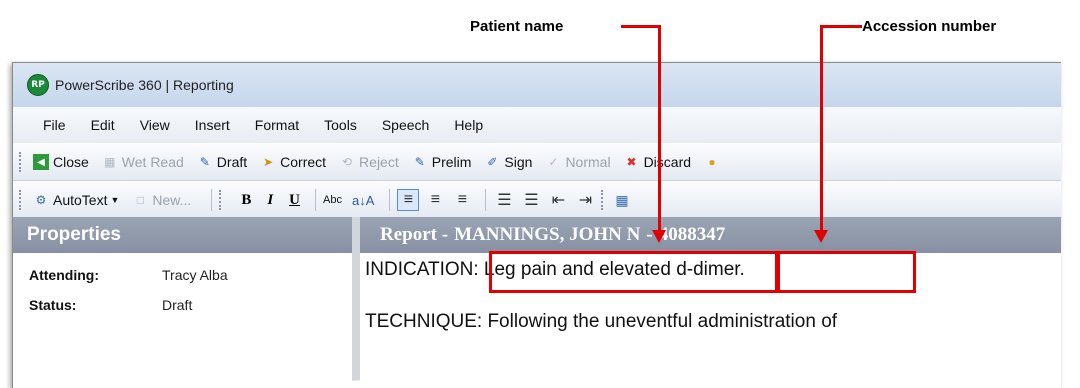  I want to click on patient-name-callout: Patient name, so click(517, 26).